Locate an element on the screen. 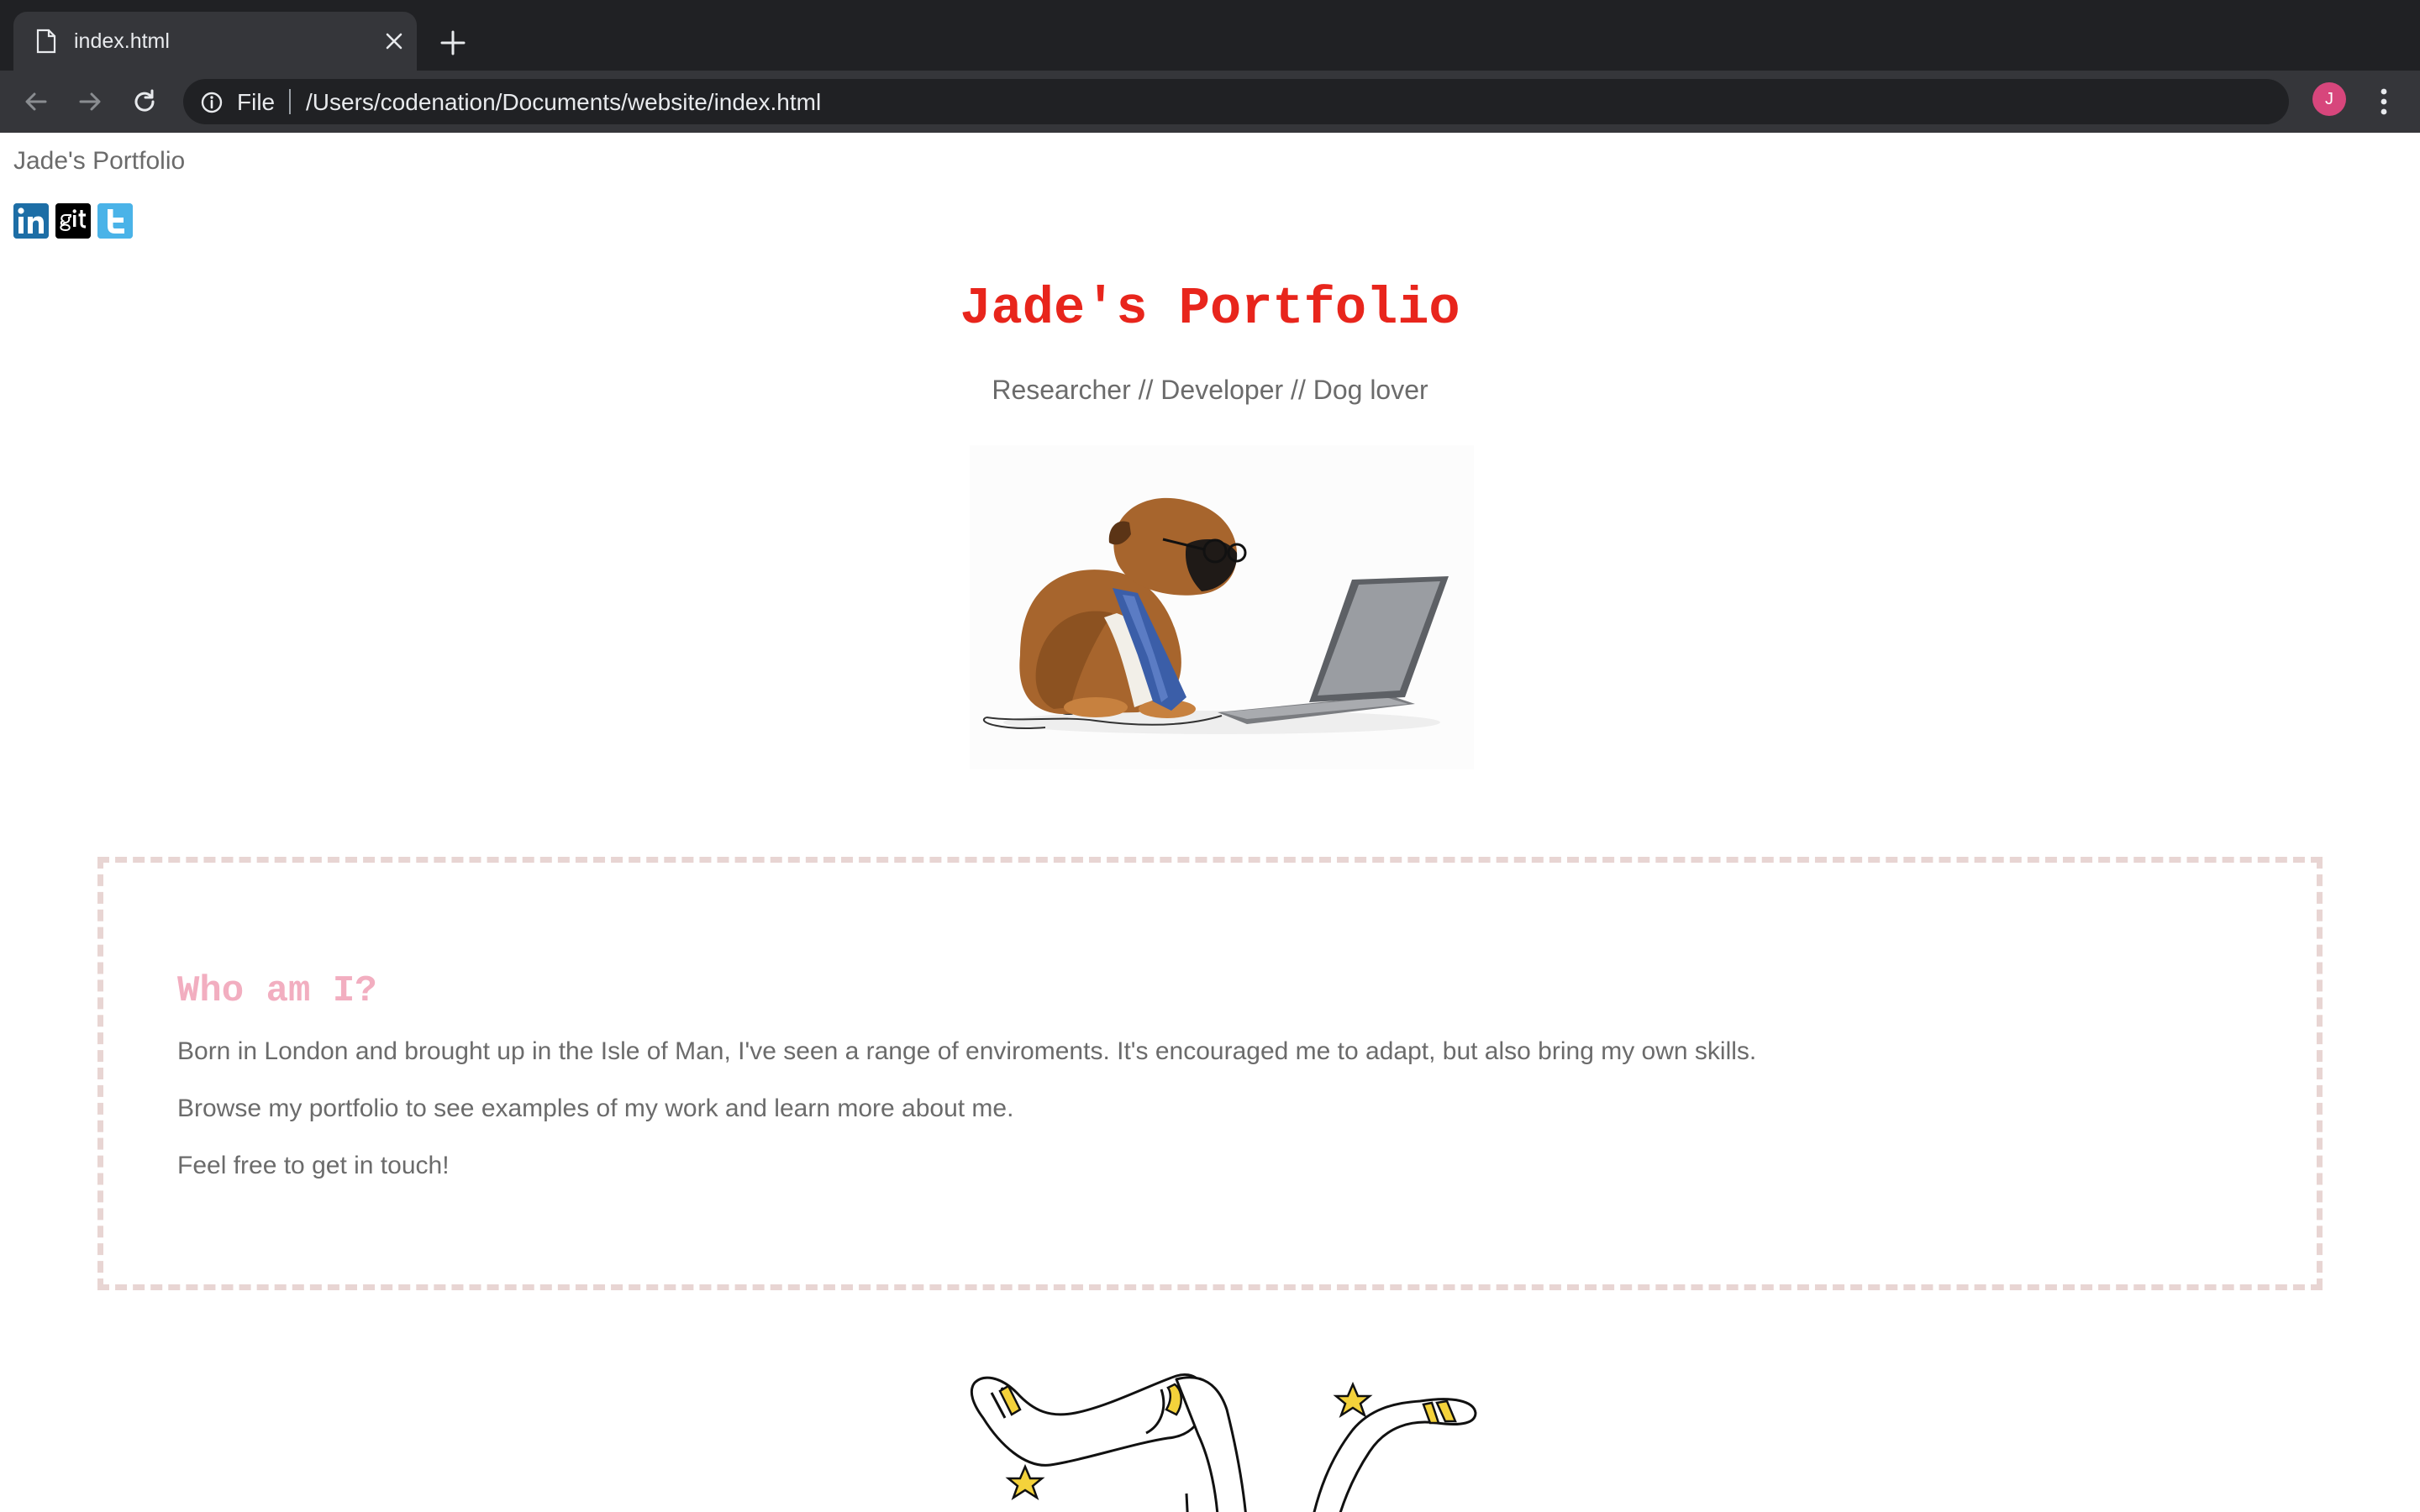  social-links is located at coordinates (73, 221).